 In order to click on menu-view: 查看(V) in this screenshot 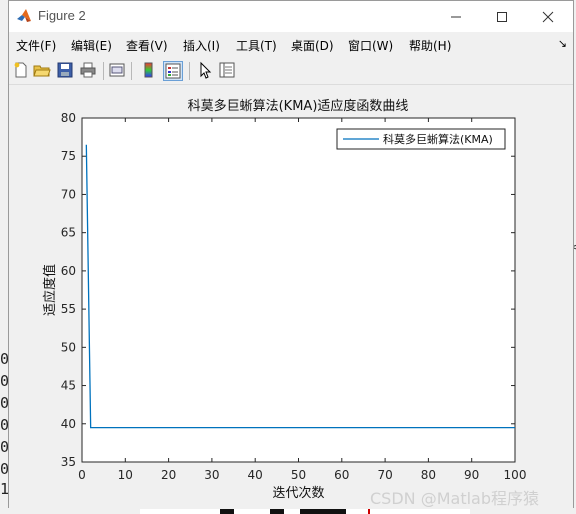, I will do `click(147, 45)`.